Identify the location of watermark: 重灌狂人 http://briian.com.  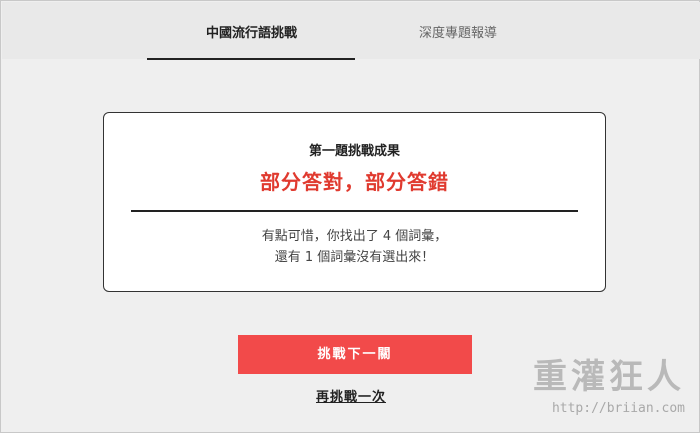
(596, 389).